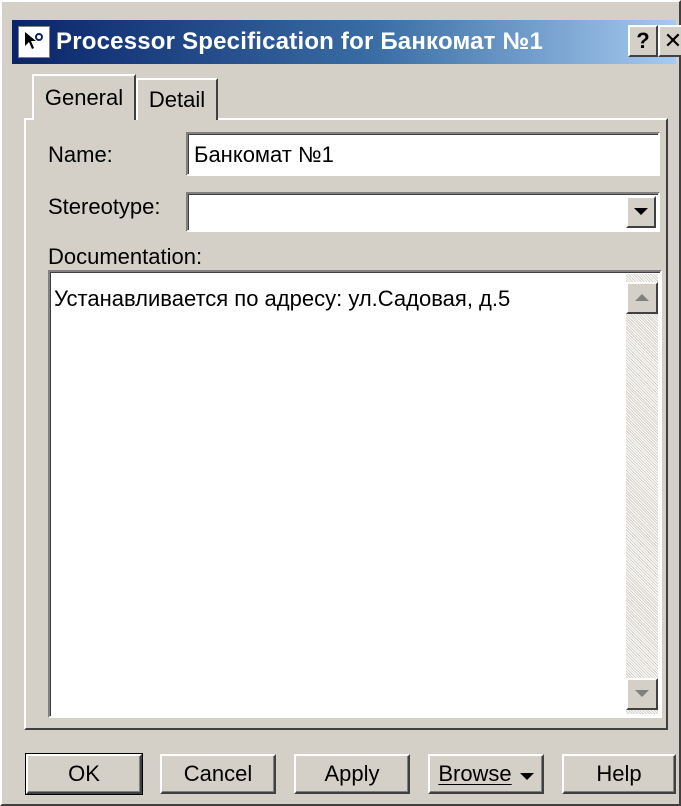 The height and width of the screenshot is (806, 681). What do you see at coordinates (642, 494) in the screenshot?
I see `vertical-scrollbar` at bounding box center [642, 494].